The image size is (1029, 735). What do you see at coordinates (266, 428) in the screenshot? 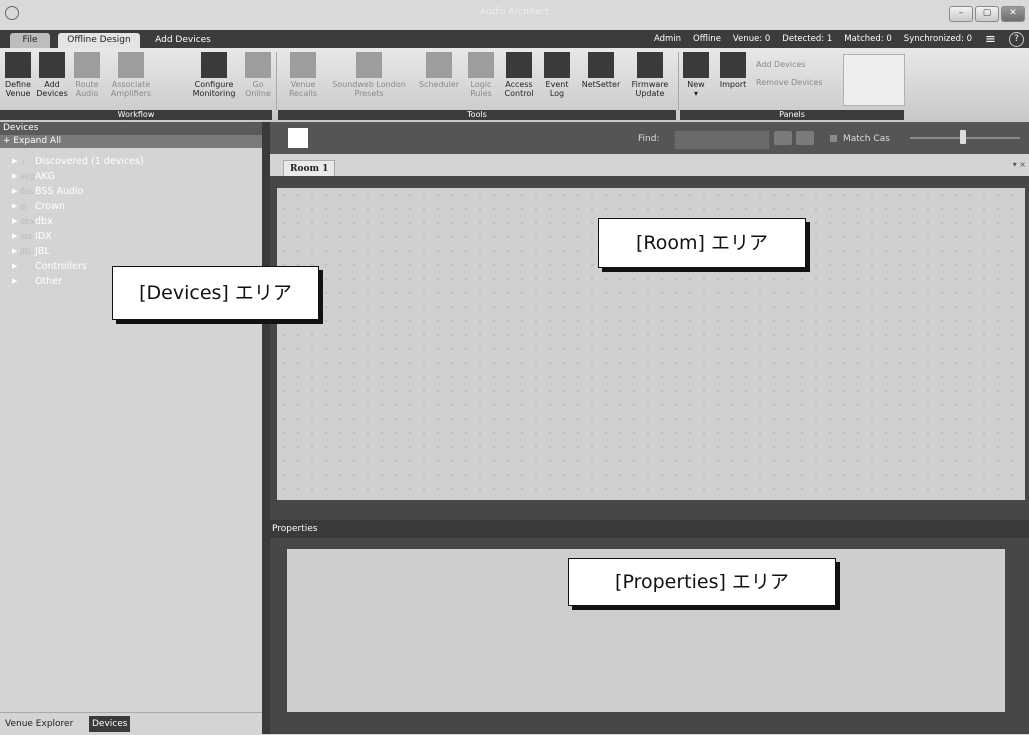
I see `panel-splitter` at bounding box center [266, 428].